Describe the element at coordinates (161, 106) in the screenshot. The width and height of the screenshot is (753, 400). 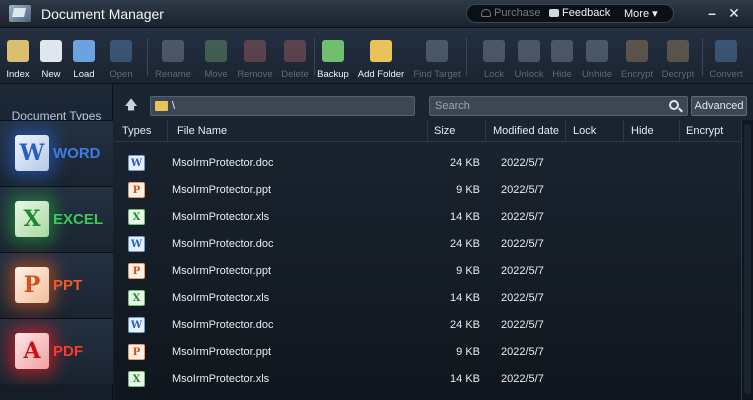
I see `folder-icon` at that location.